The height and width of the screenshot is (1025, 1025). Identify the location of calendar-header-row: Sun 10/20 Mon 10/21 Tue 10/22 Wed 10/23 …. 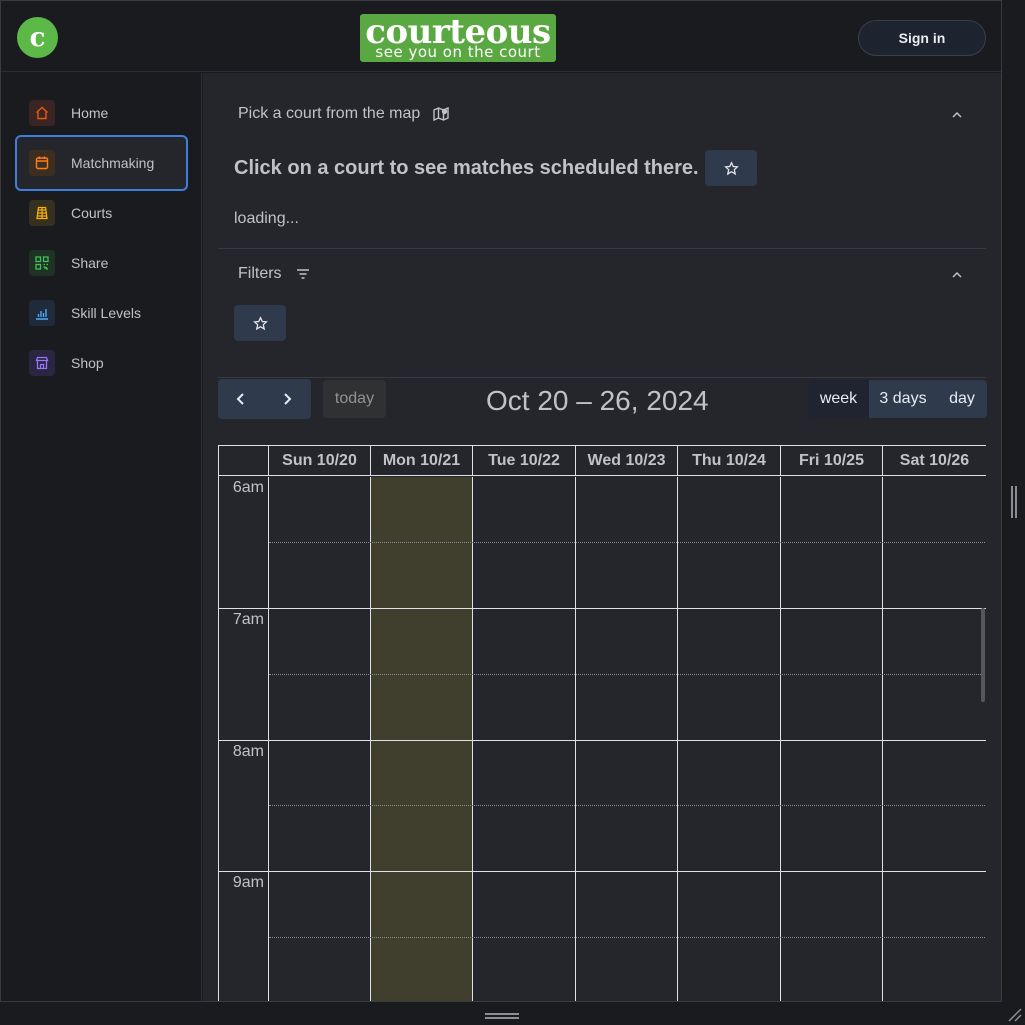
(602, 461).